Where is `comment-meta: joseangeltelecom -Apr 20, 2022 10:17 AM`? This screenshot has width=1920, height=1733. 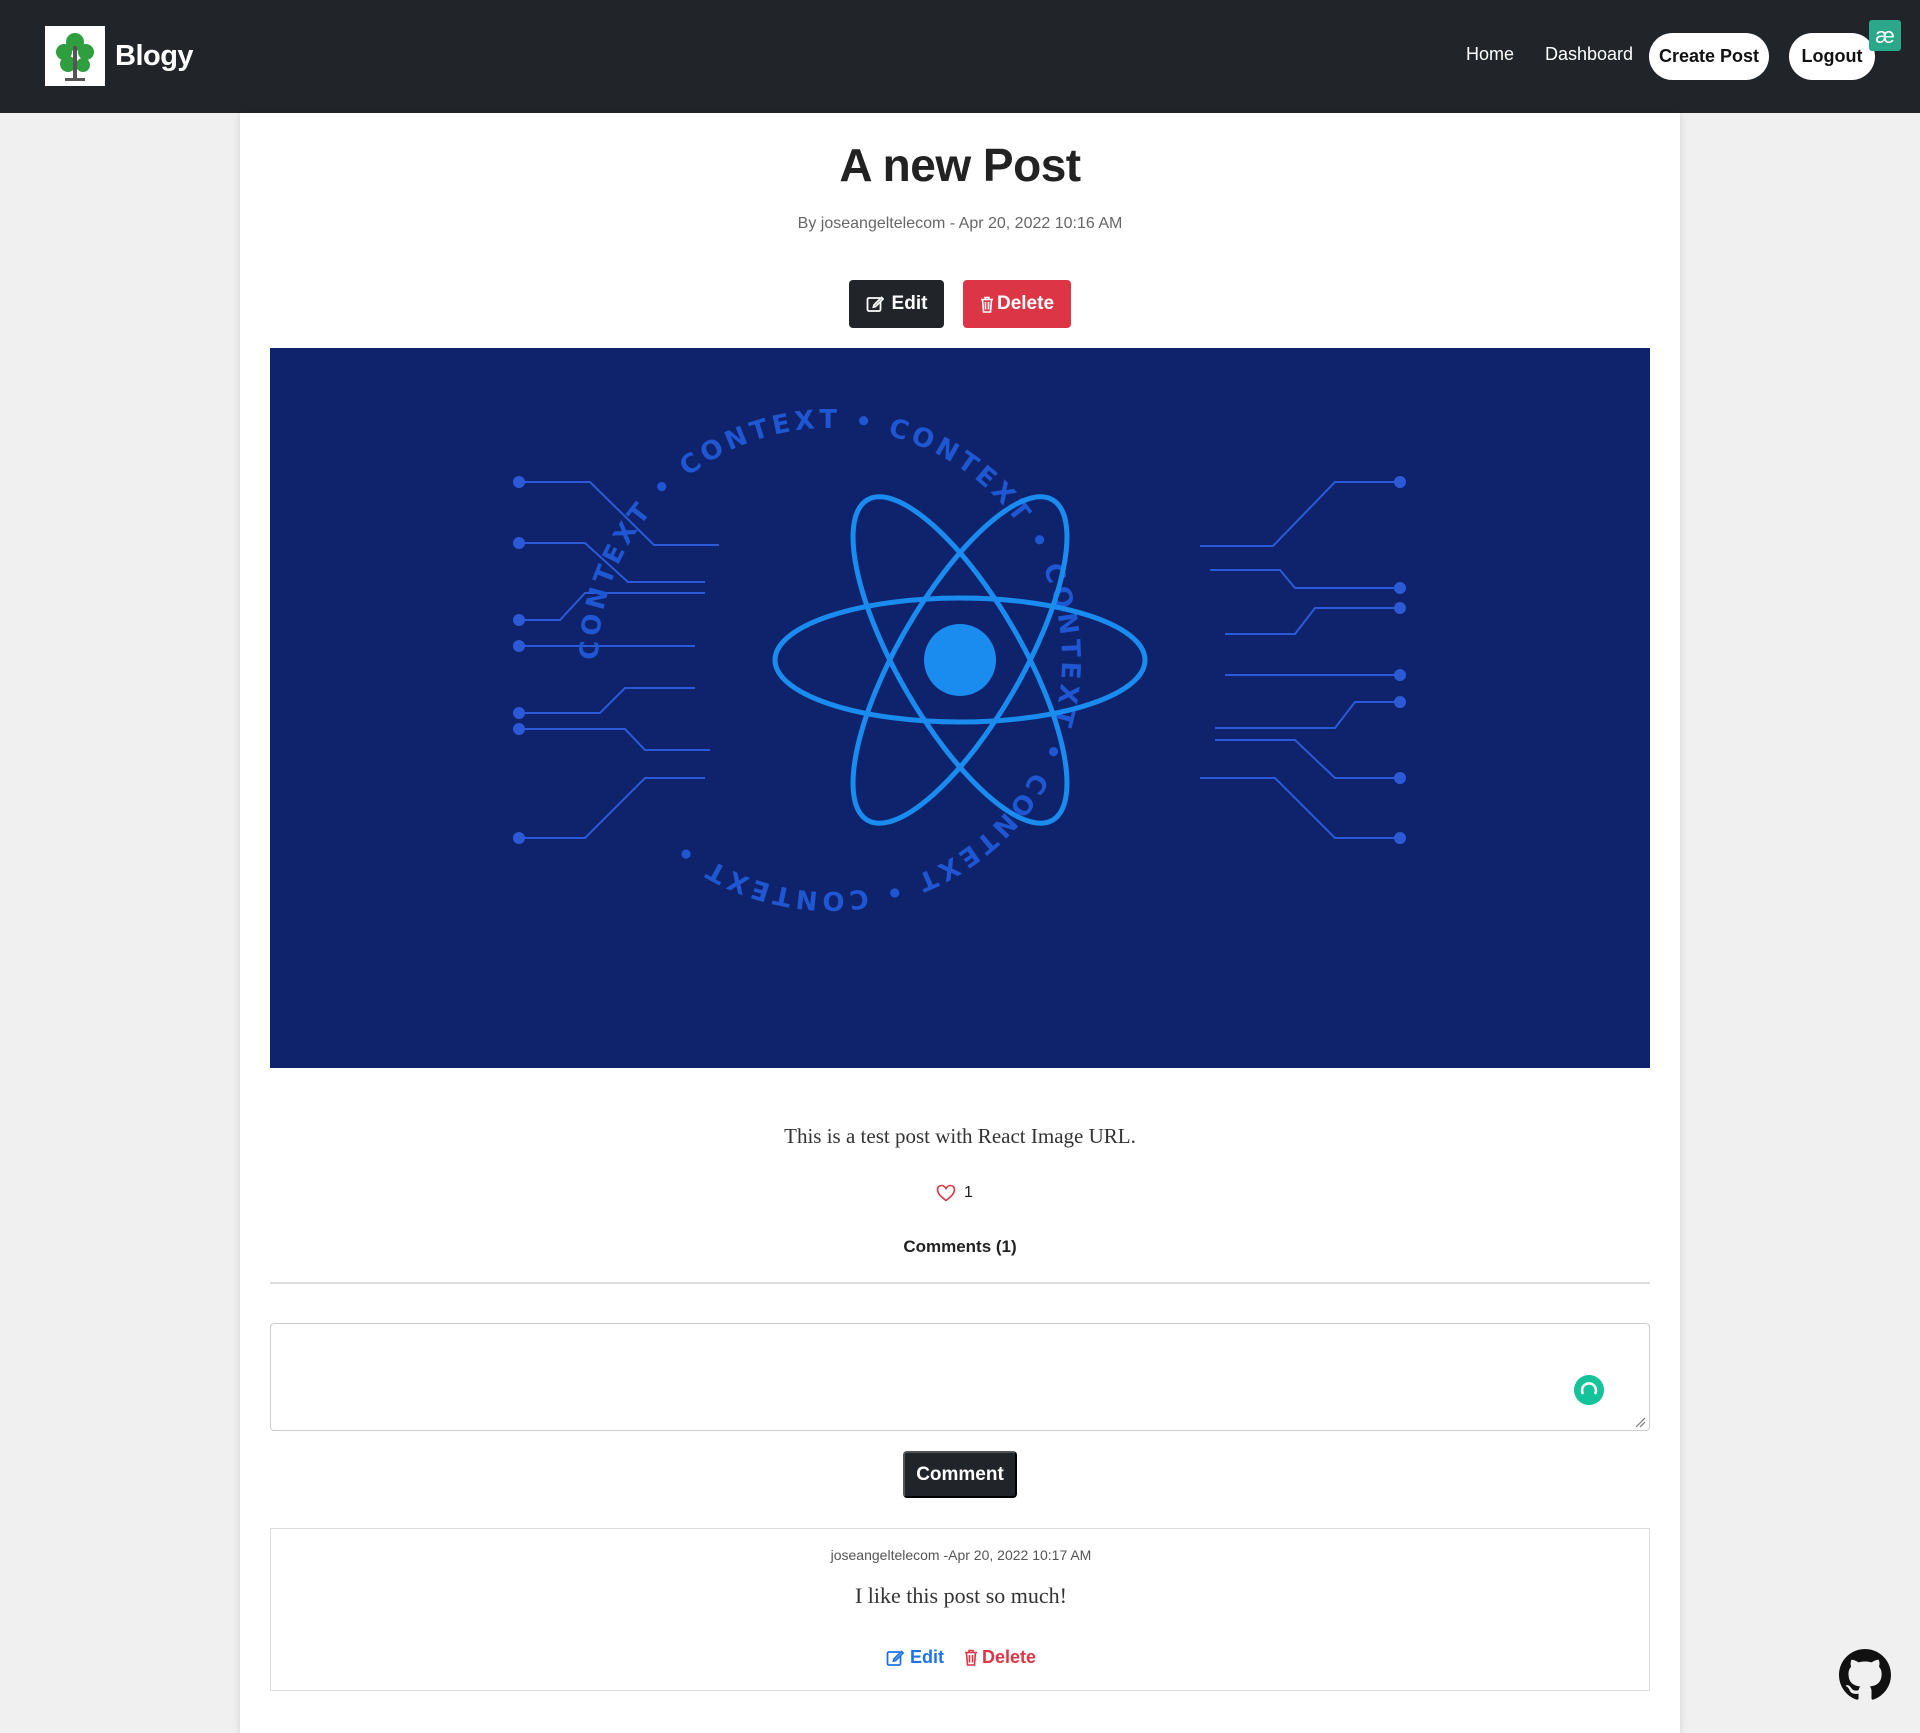 comment-meta: joseangeltelecom -Apr 20, 2022 10:17 AM is located at coordinates (961, 1555).